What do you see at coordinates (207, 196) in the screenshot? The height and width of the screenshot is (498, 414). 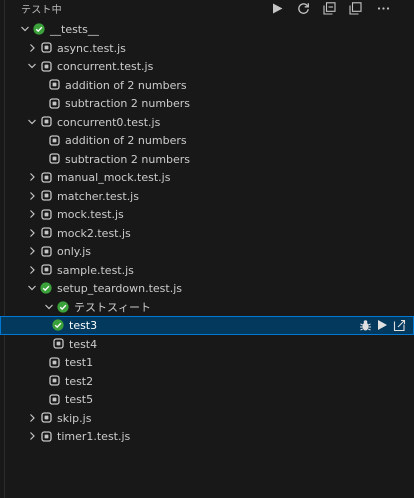 I see `test-tree-item: matcher.test.js` at bounding box center [207, 196].